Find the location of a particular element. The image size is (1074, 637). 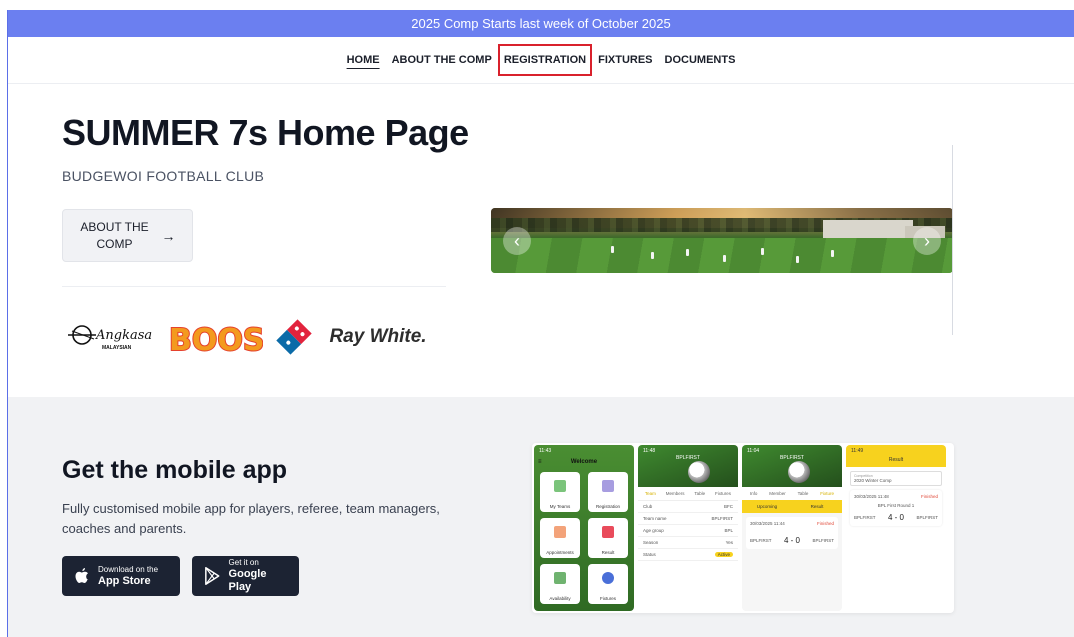

about-button-label: ABOUT THE COMP is located at coordinates (114, 235).